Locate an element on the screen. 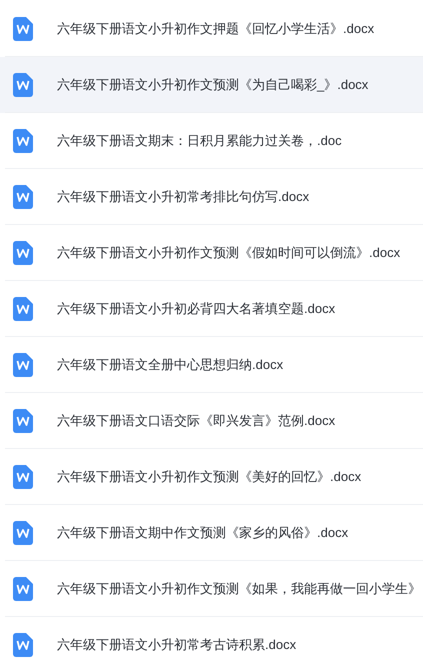  file-name: 六年级下册语文期中作文预测《家乡的风俗》.docx is located at coordinates (202, 533).